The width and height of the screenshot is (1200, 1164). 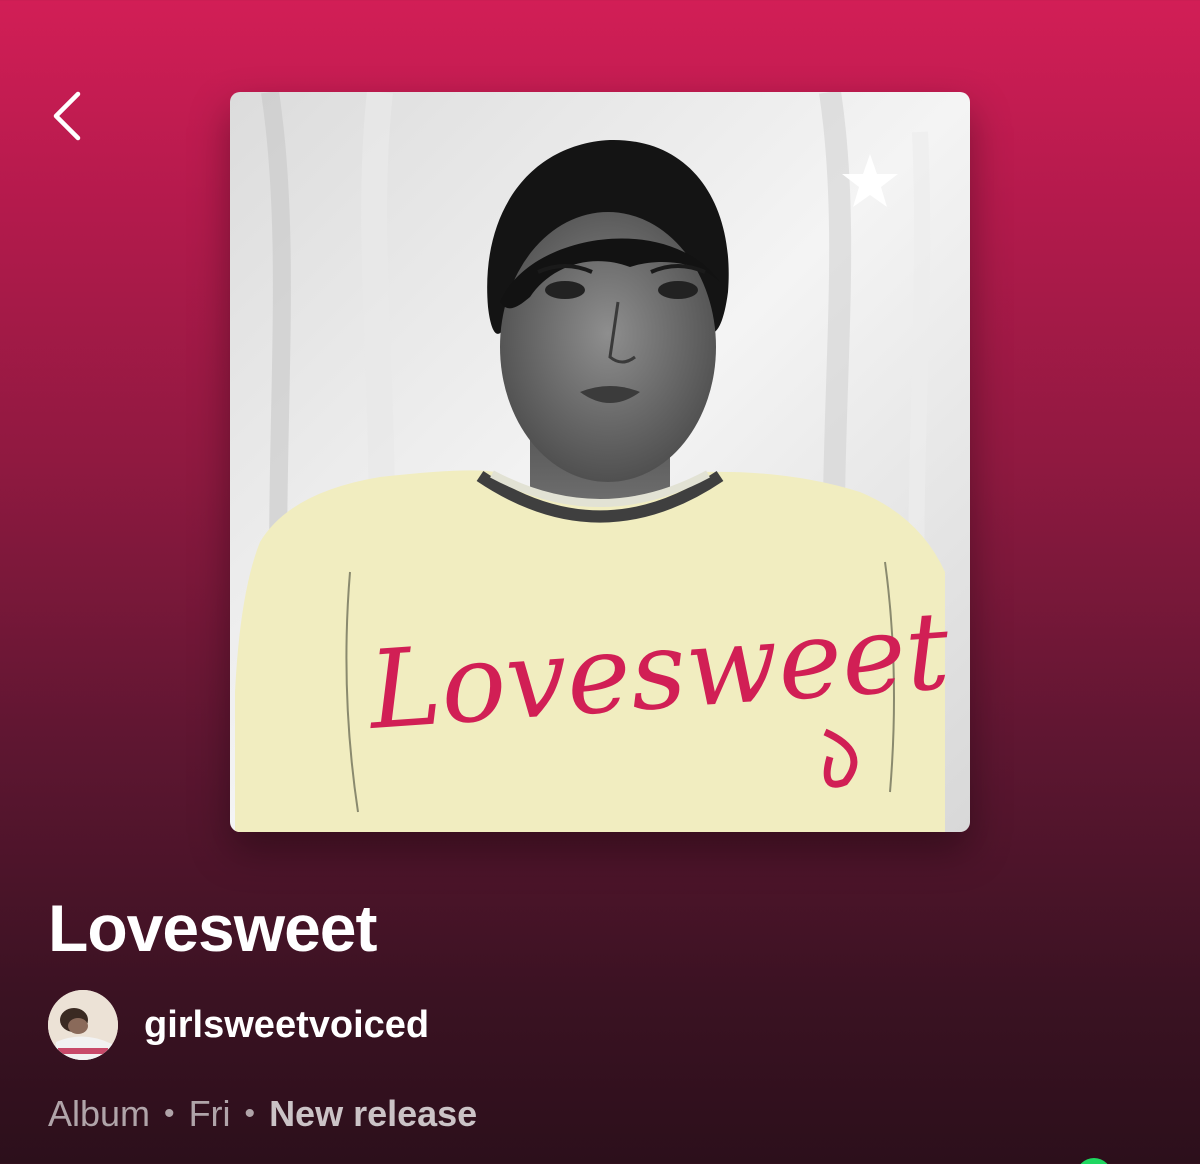 I want to click on play-button-edge, so click(x=1094, y=1161).